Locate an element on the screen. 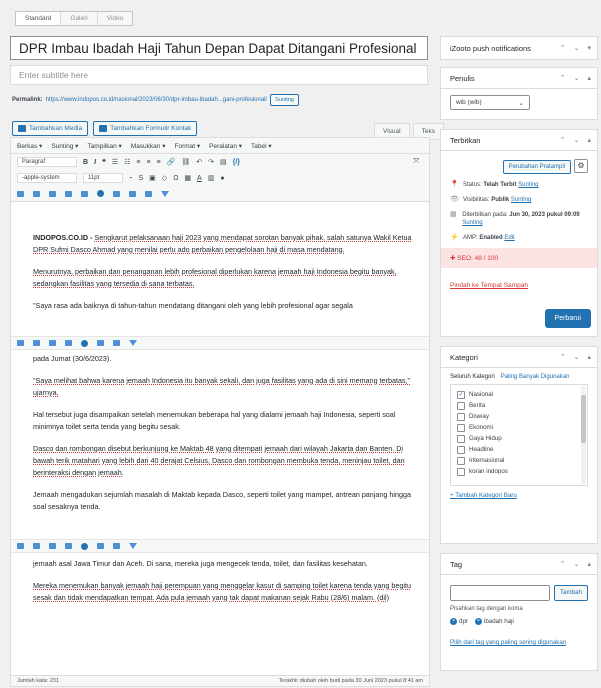  menu-format: Format ▾ is located at coordinates (187, 146).